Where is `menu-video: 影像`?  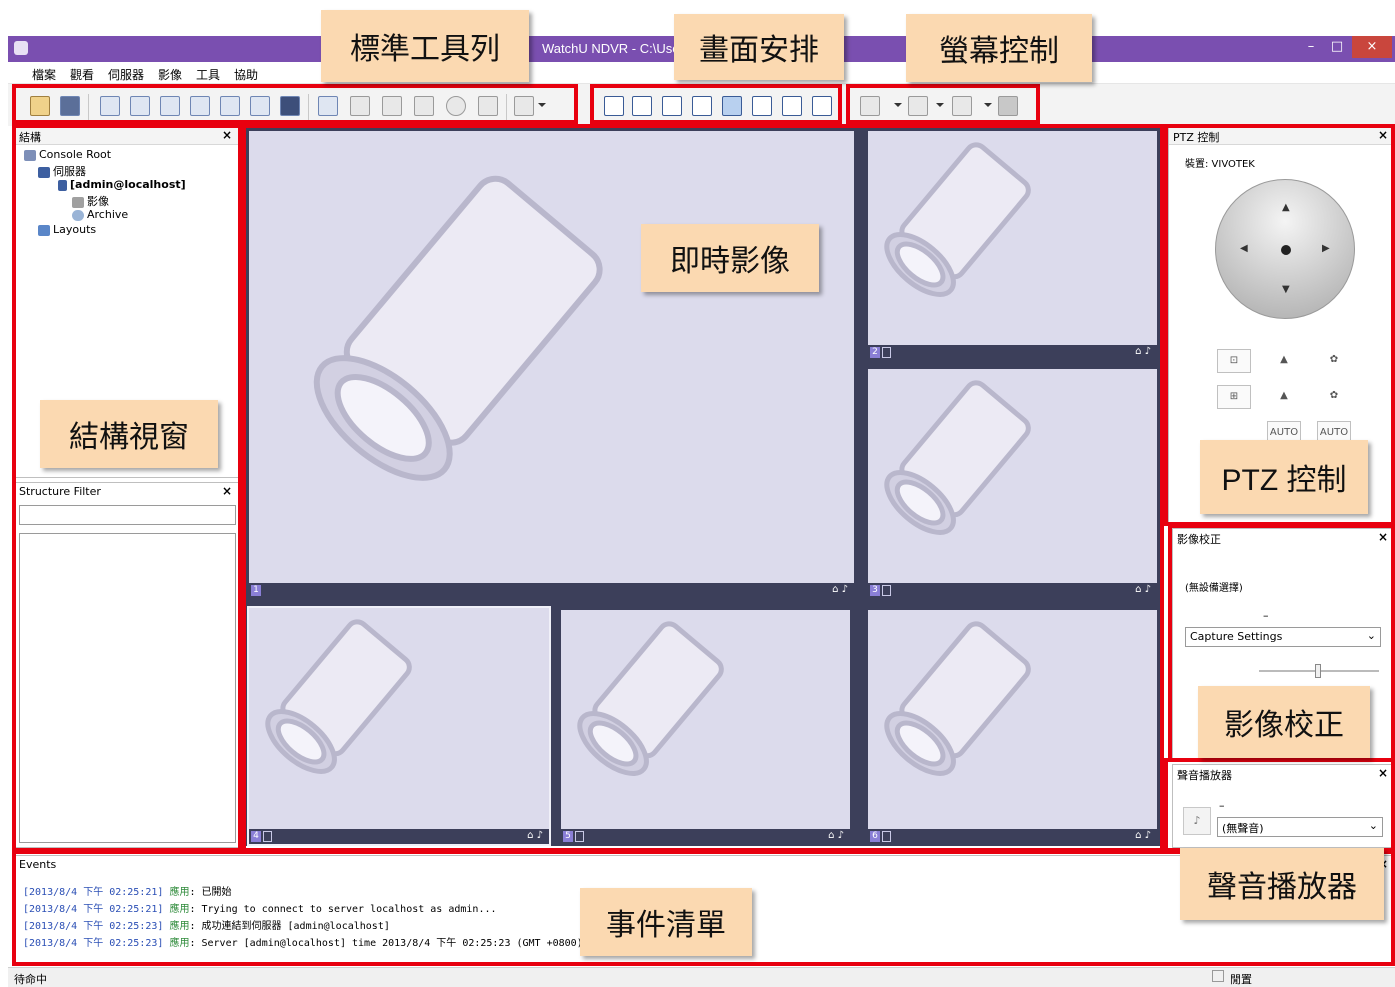
menu-video: 影像 is located at coordinates (170, 74).